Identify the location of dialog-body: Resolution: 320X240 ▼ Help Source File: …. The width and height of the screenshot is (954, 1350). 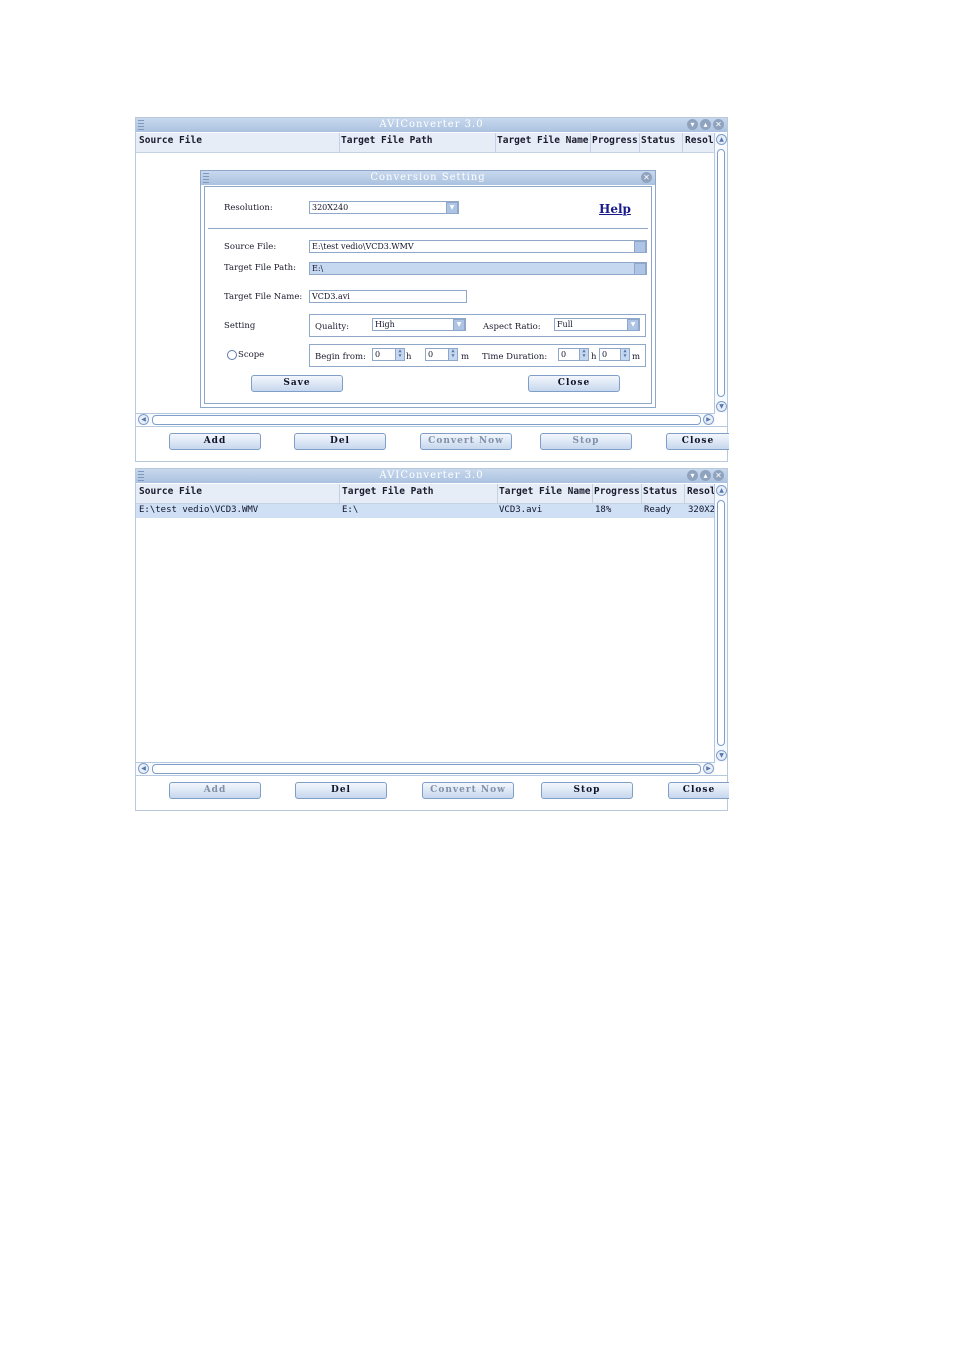
(428, 295).